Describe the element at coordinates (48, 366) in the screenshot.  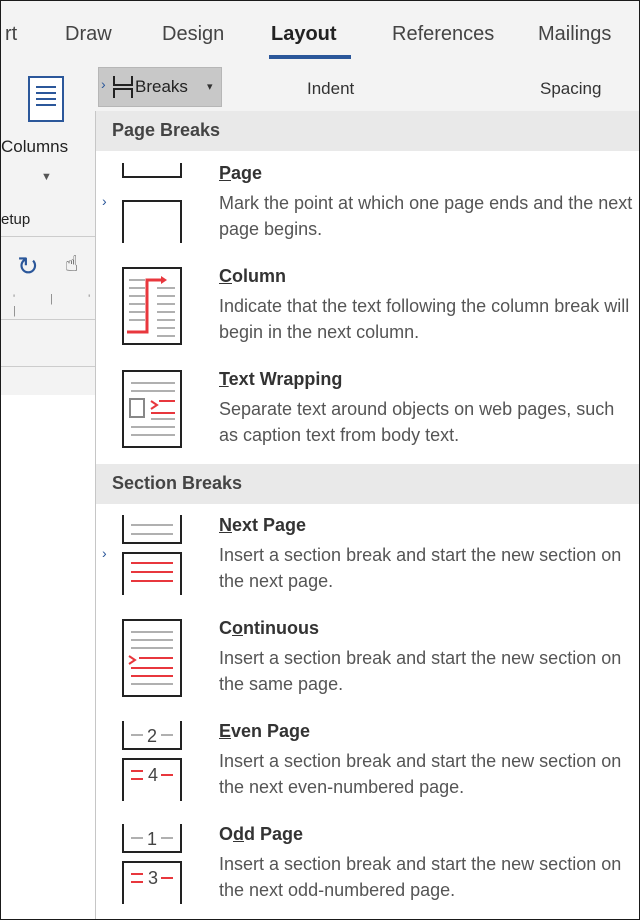
I see `document-edge` at that location.